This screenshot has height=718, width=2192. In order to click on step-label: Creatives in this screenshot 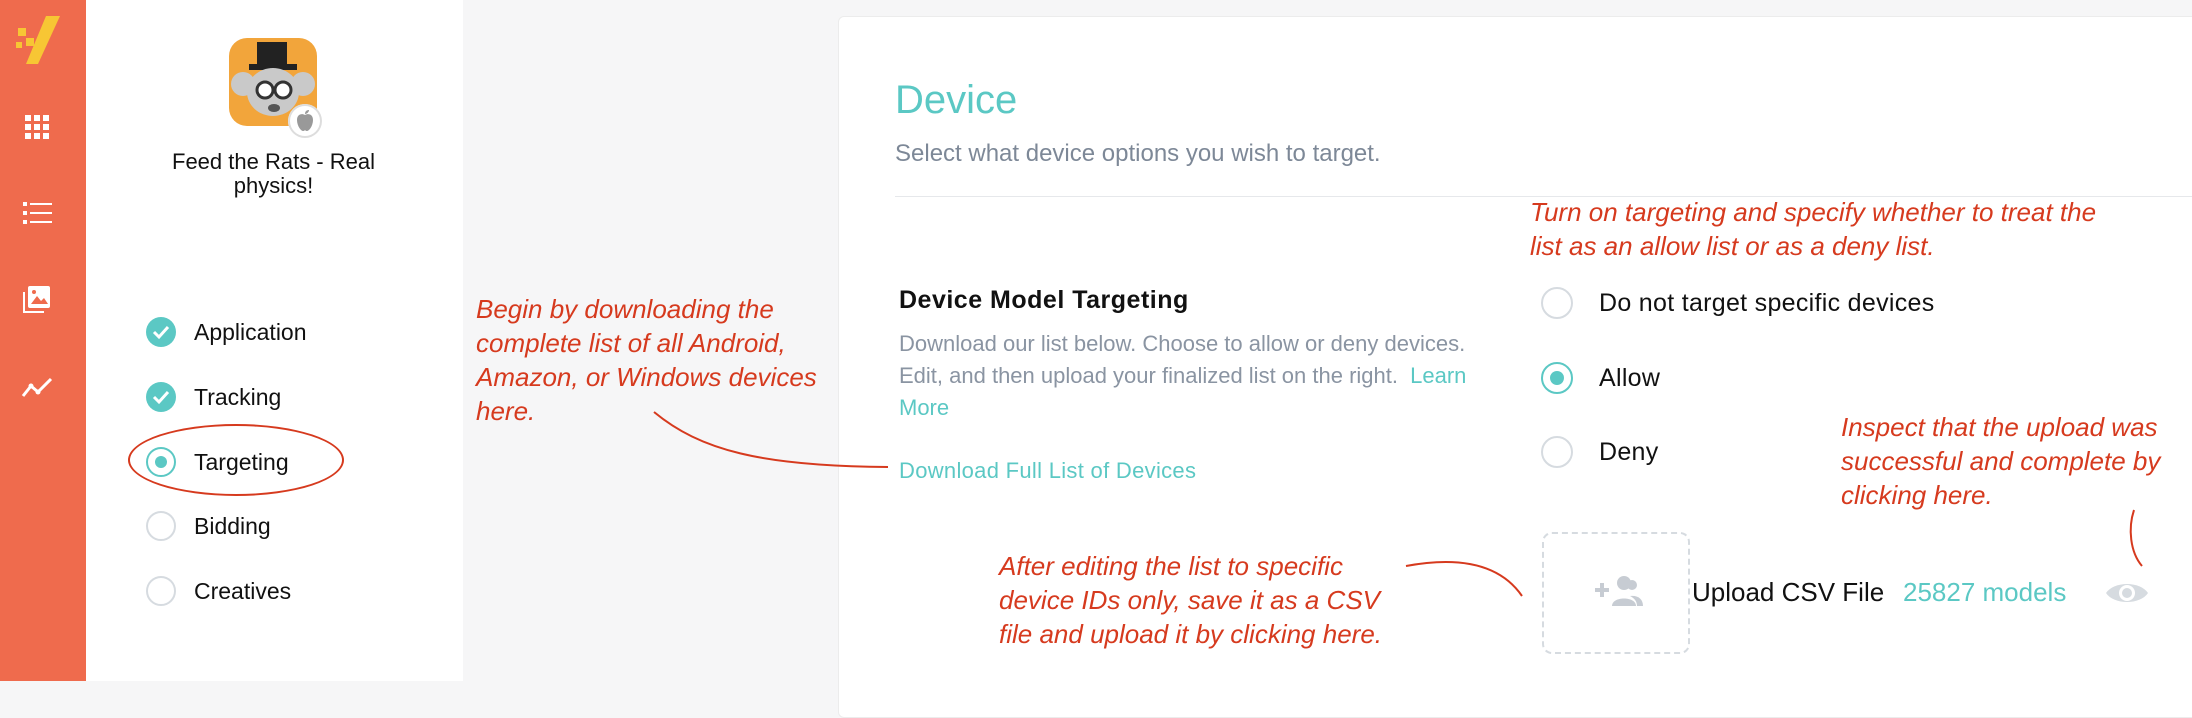, I will do `click(243, 590)`.